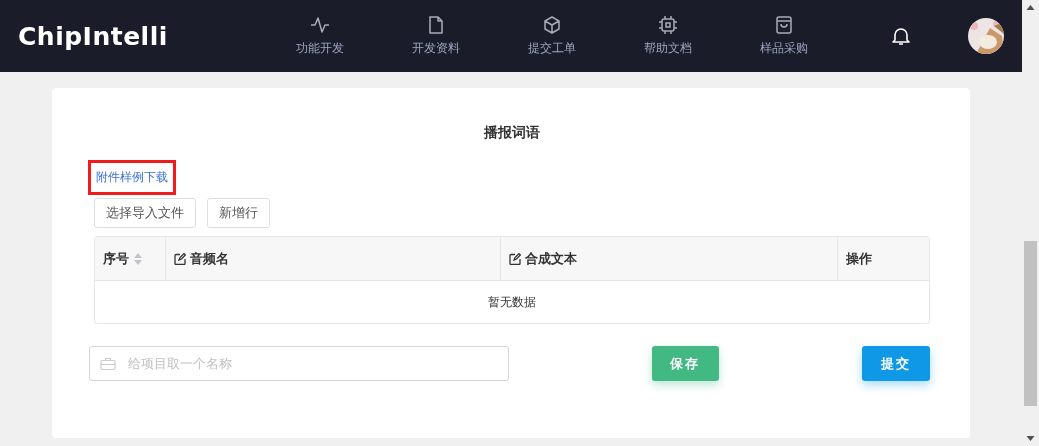  I want to click on nav-item: 帮助文档, so click(667, 36).